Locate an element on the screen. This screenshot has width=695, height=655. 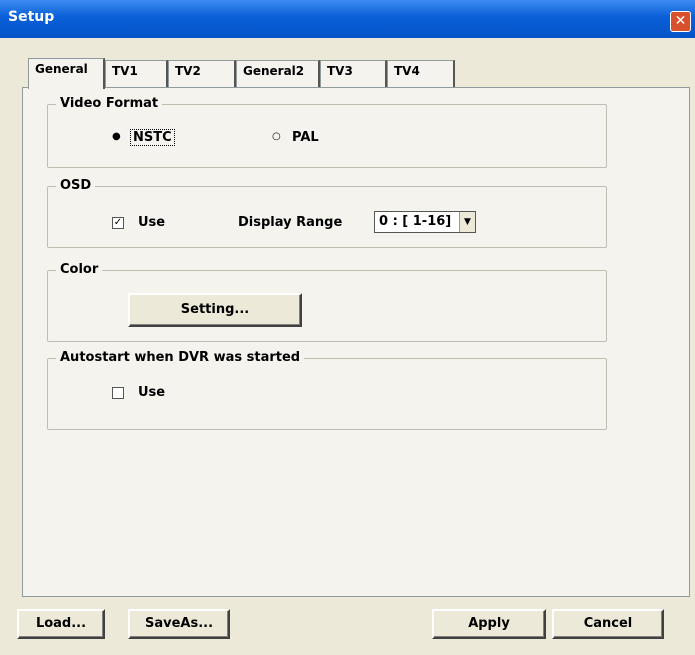
display-range-value: 0 : [ 1-16] is located at coordinates (415, 221).